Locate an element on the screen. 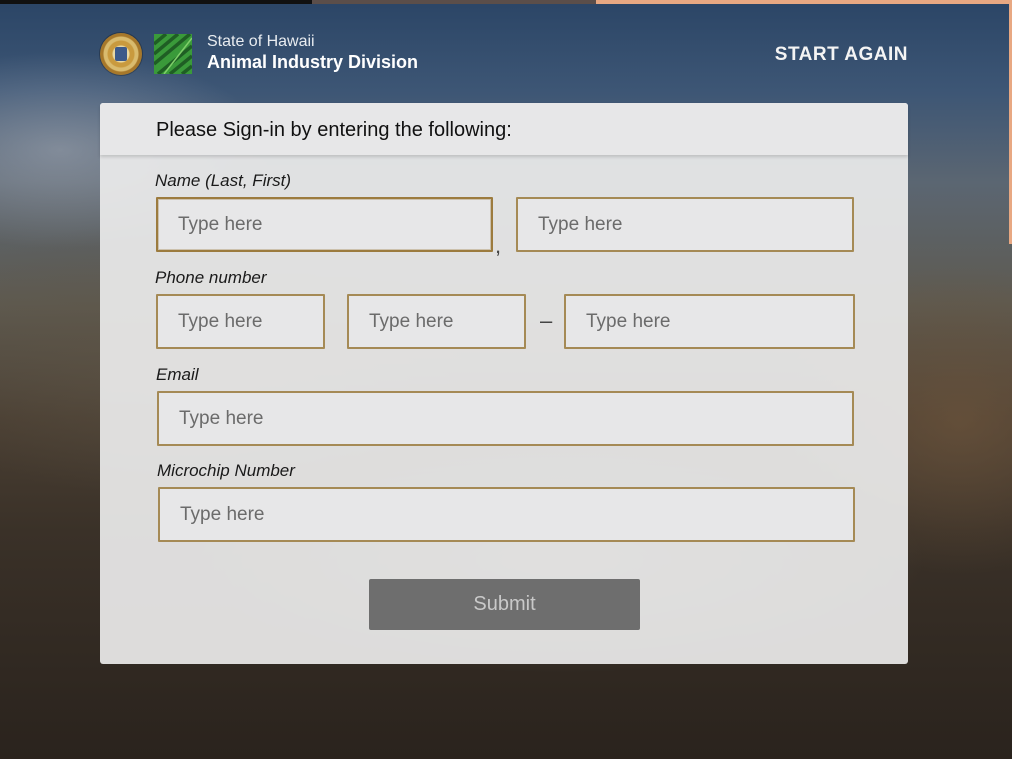 This screenshot has height=759, width=1012. phone-area-code-input is located at coordinates (240, 321).